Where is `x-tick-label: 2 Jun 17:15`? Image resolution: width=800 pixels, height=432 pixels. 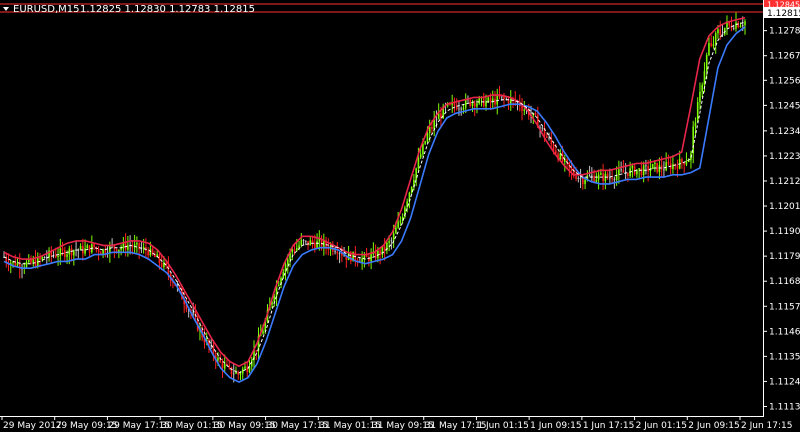
x-tick-label: 2 Jun 17:15 is located at coordinates (766, 426).